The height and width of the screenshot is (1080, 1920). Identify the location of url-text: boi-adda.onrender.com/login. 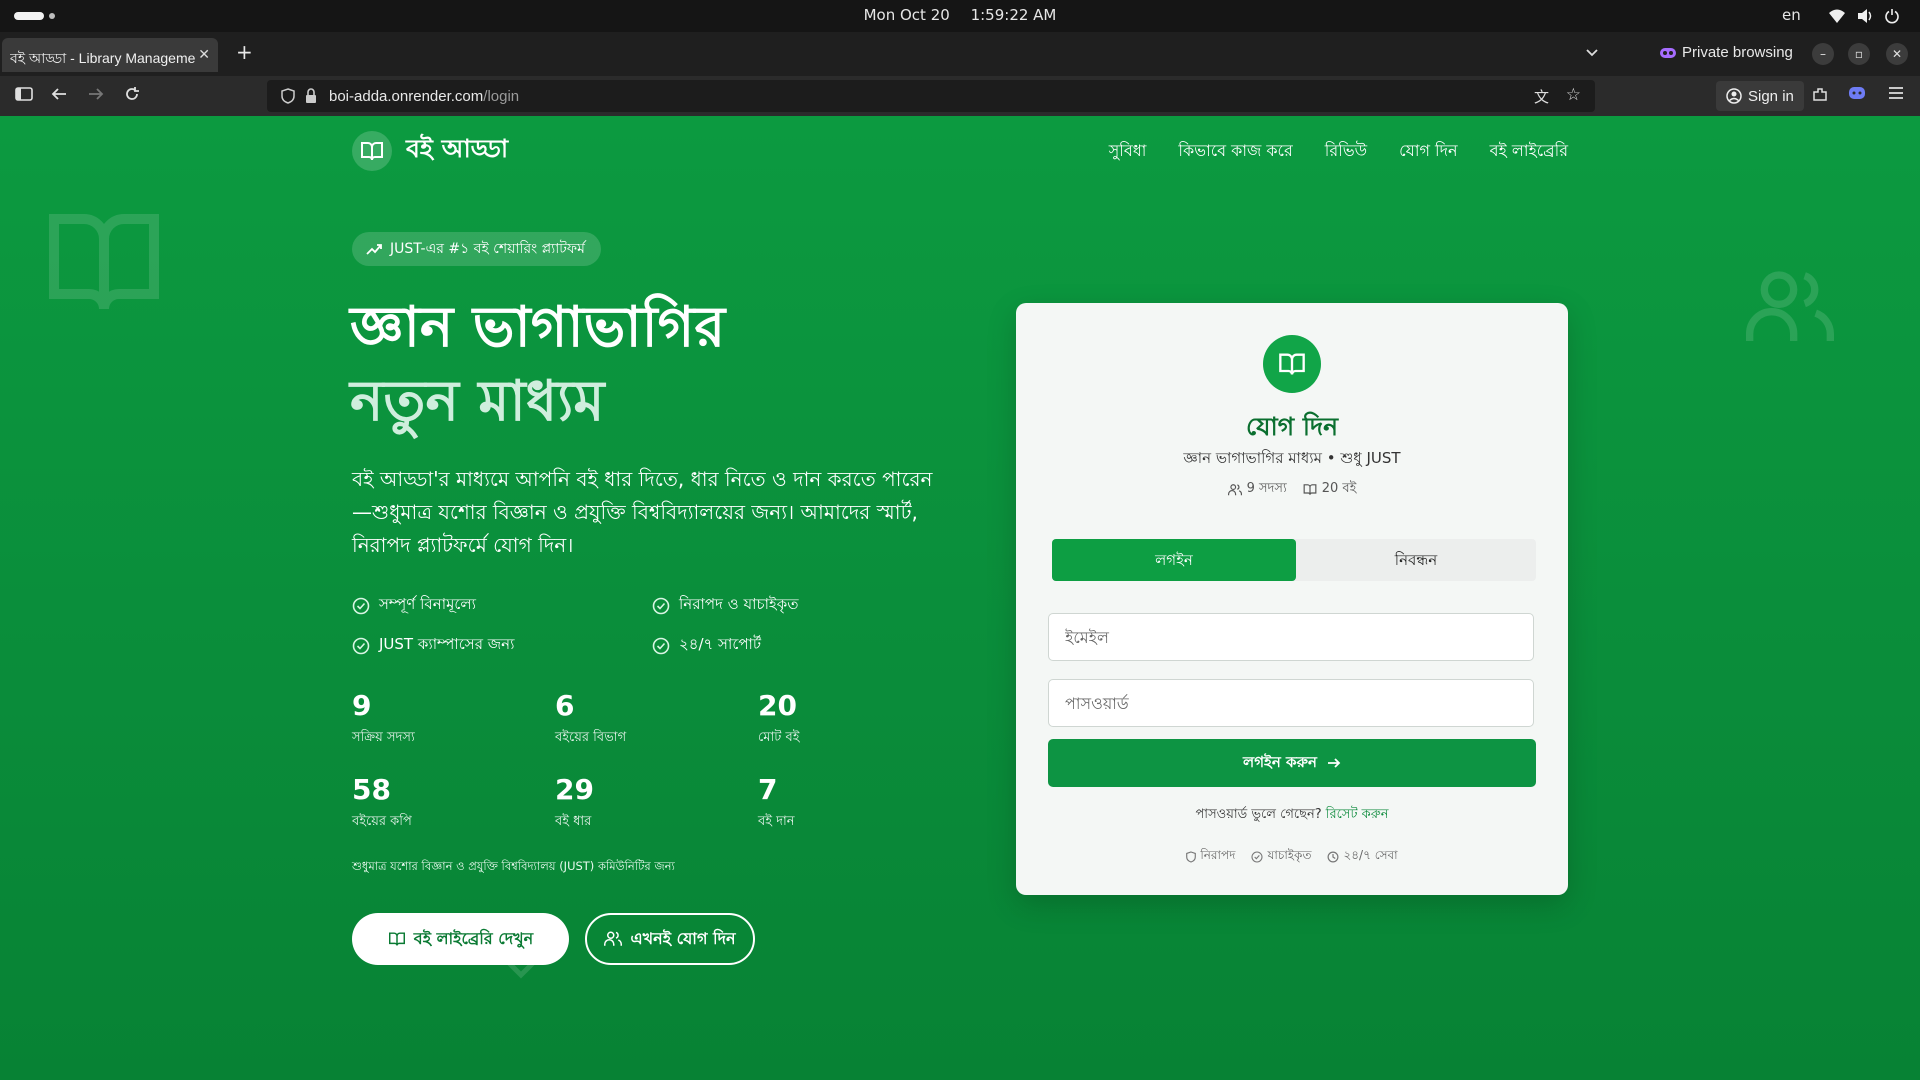
(424, 96).